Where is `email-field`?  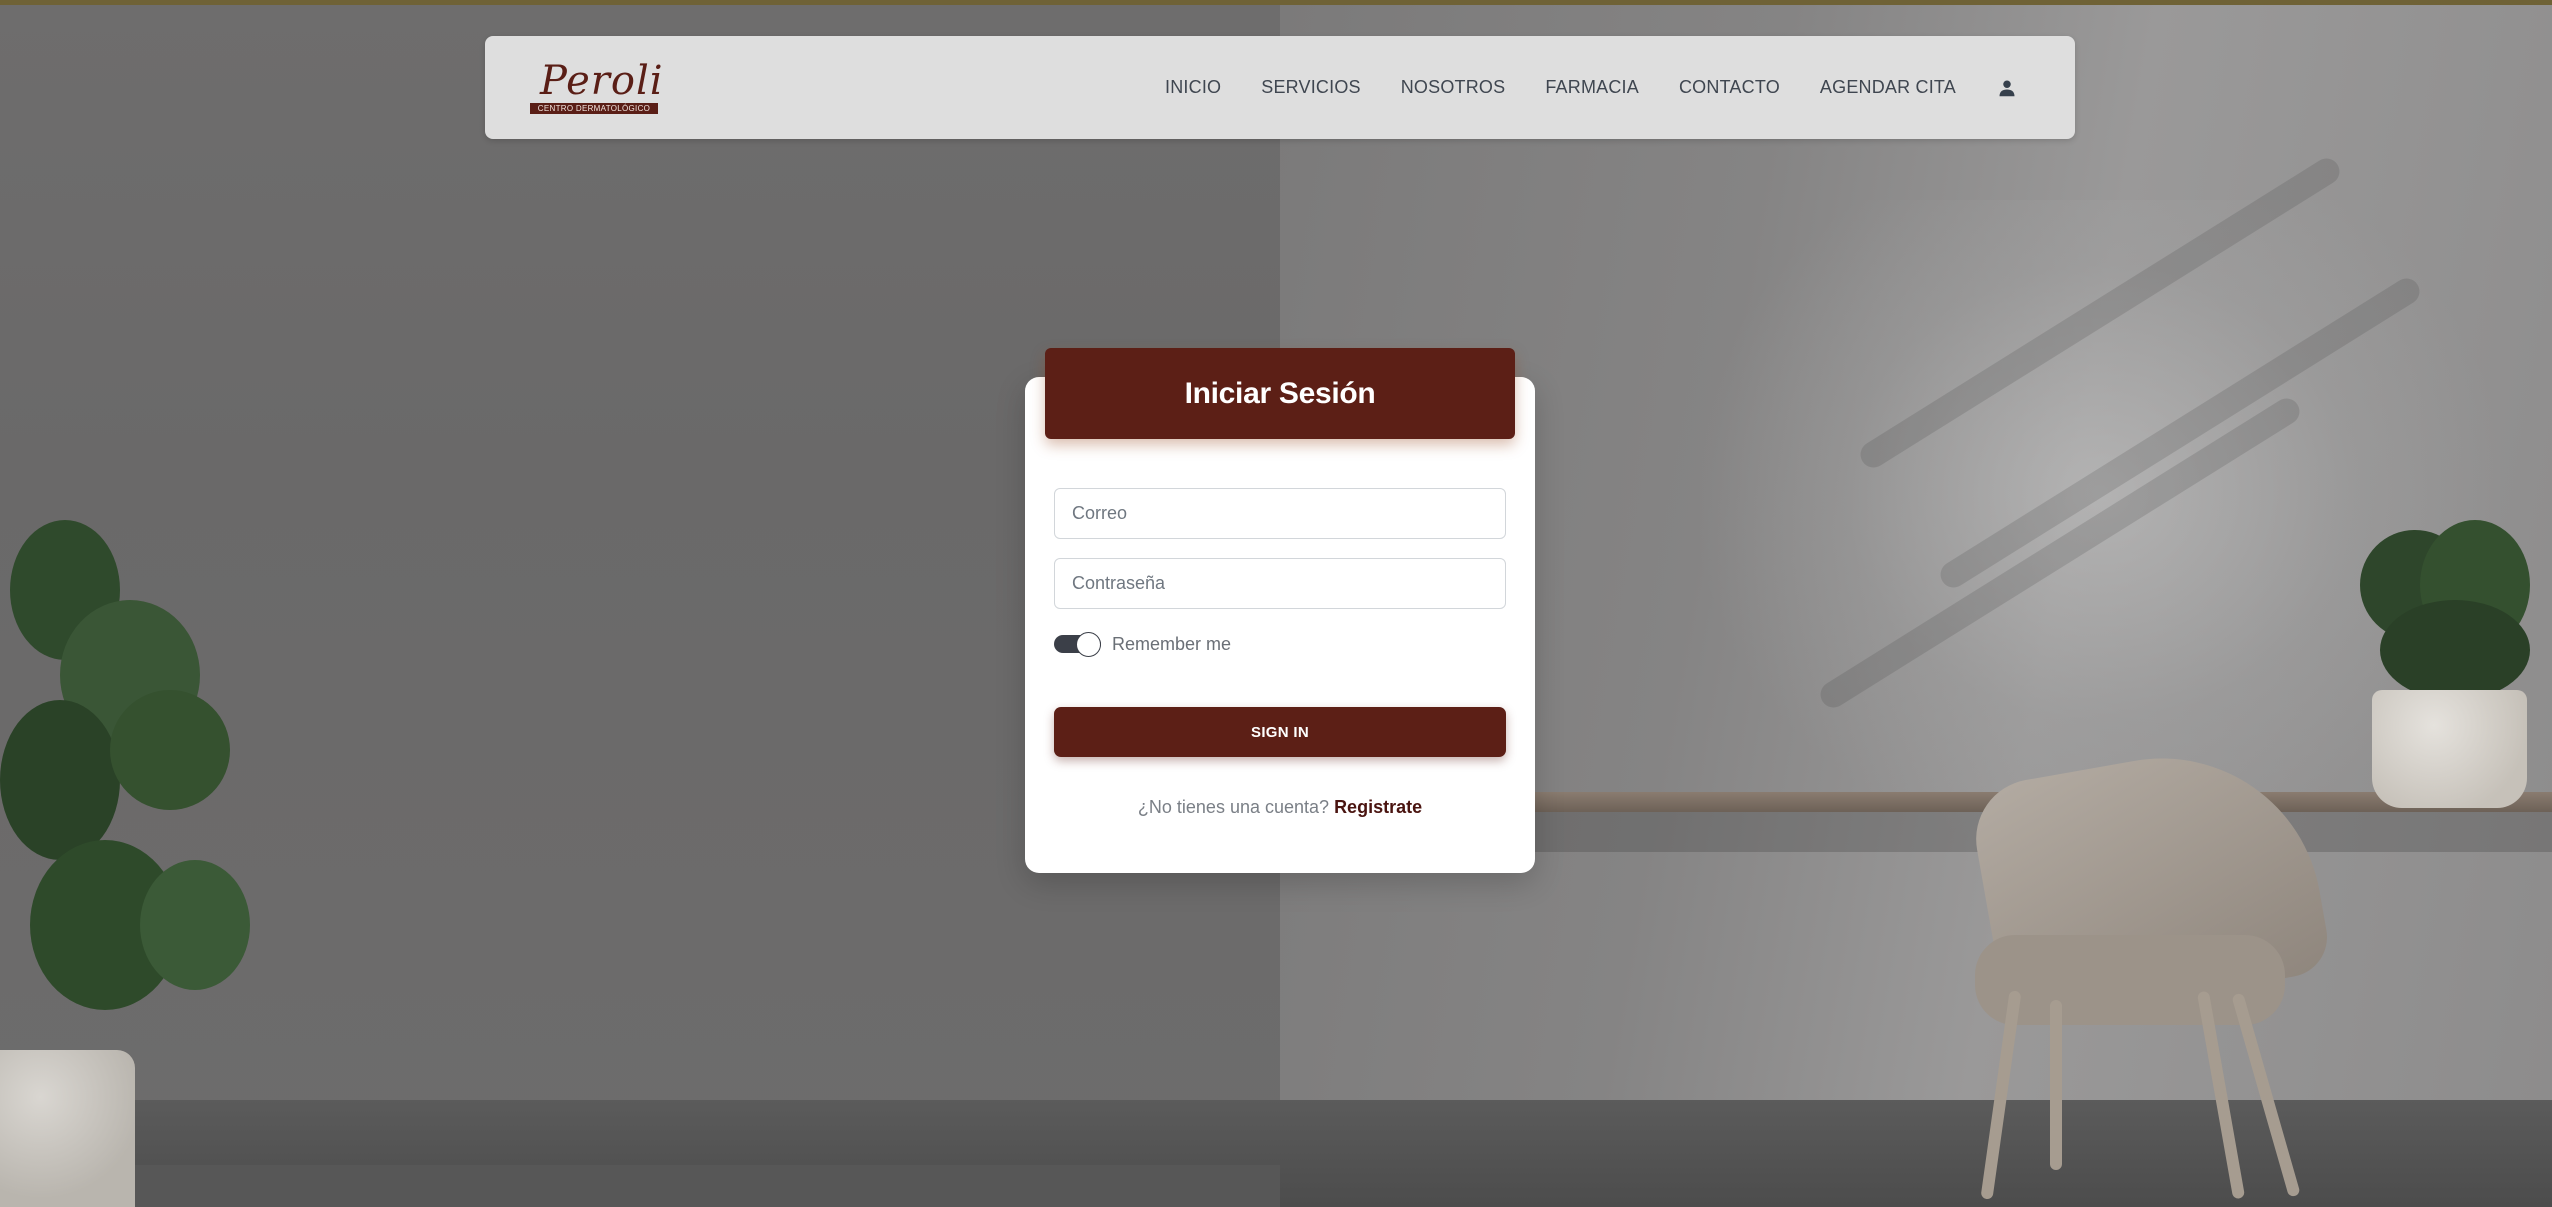
email-field is located at coordinates (1280, 513).